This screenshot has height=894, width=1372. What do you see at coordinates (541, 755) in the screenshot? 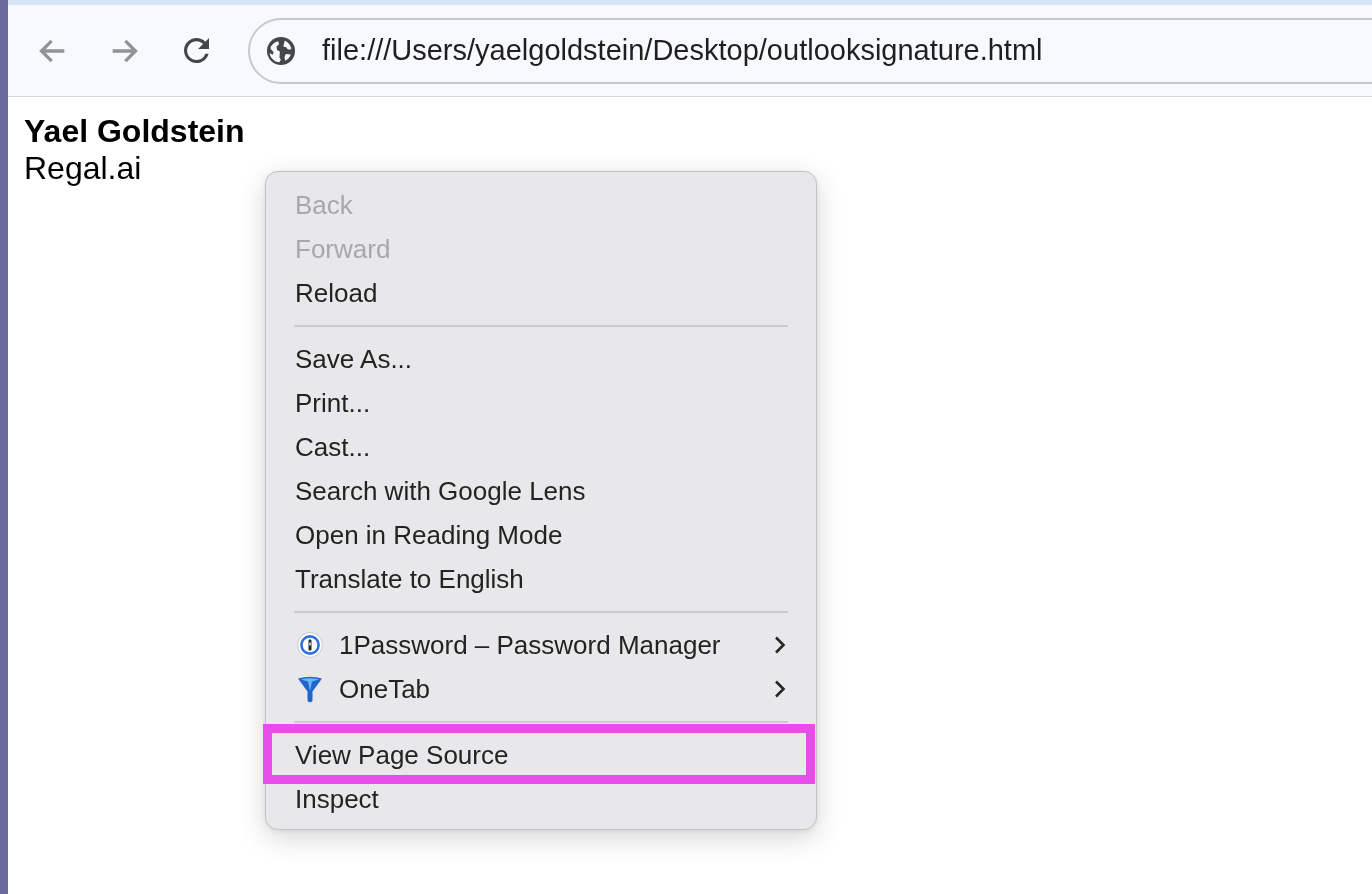
I see `menu-item: View Page Source` at bounding box center [541, 755].